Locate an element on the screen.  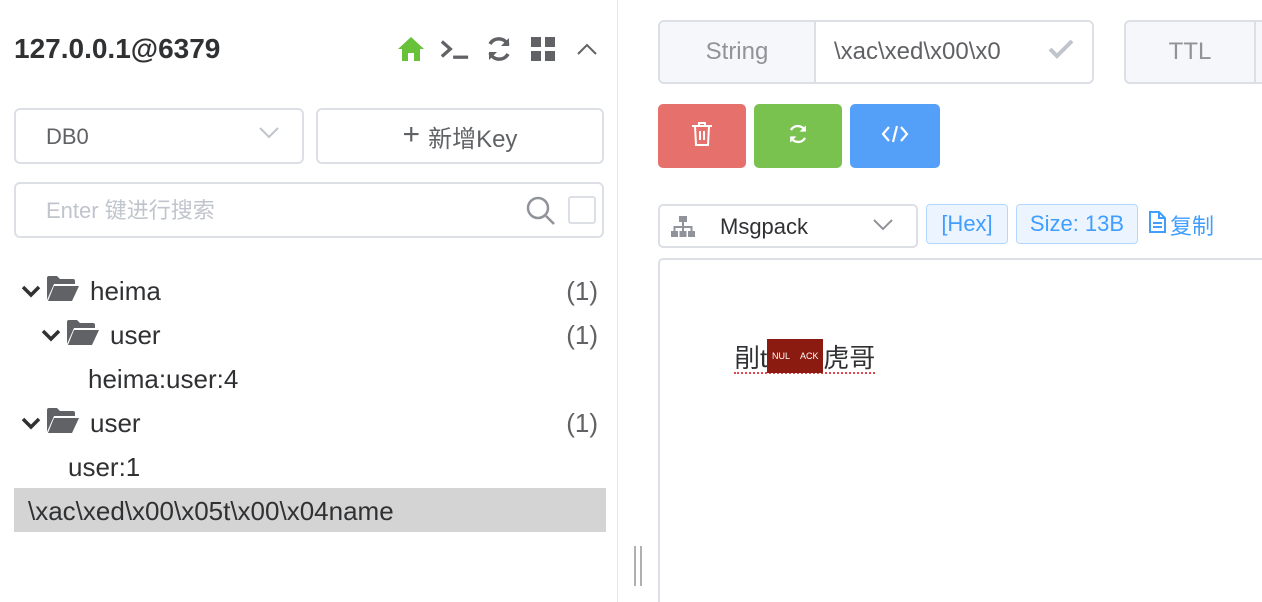
control-char-badge: NUL ACK is located at coordinates (795, 356).